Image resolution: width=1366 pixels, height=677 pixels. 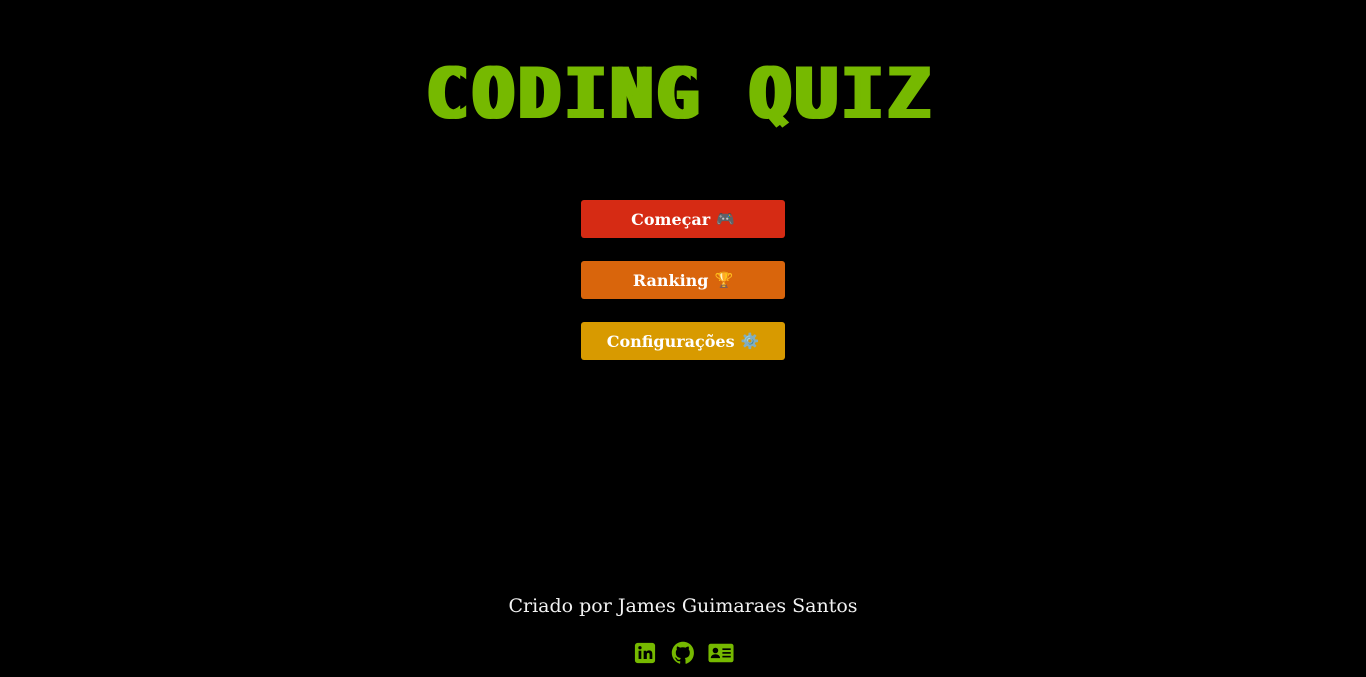 I want to click on settings-button: Configurações ⚙️, so click(x=683, y=341).